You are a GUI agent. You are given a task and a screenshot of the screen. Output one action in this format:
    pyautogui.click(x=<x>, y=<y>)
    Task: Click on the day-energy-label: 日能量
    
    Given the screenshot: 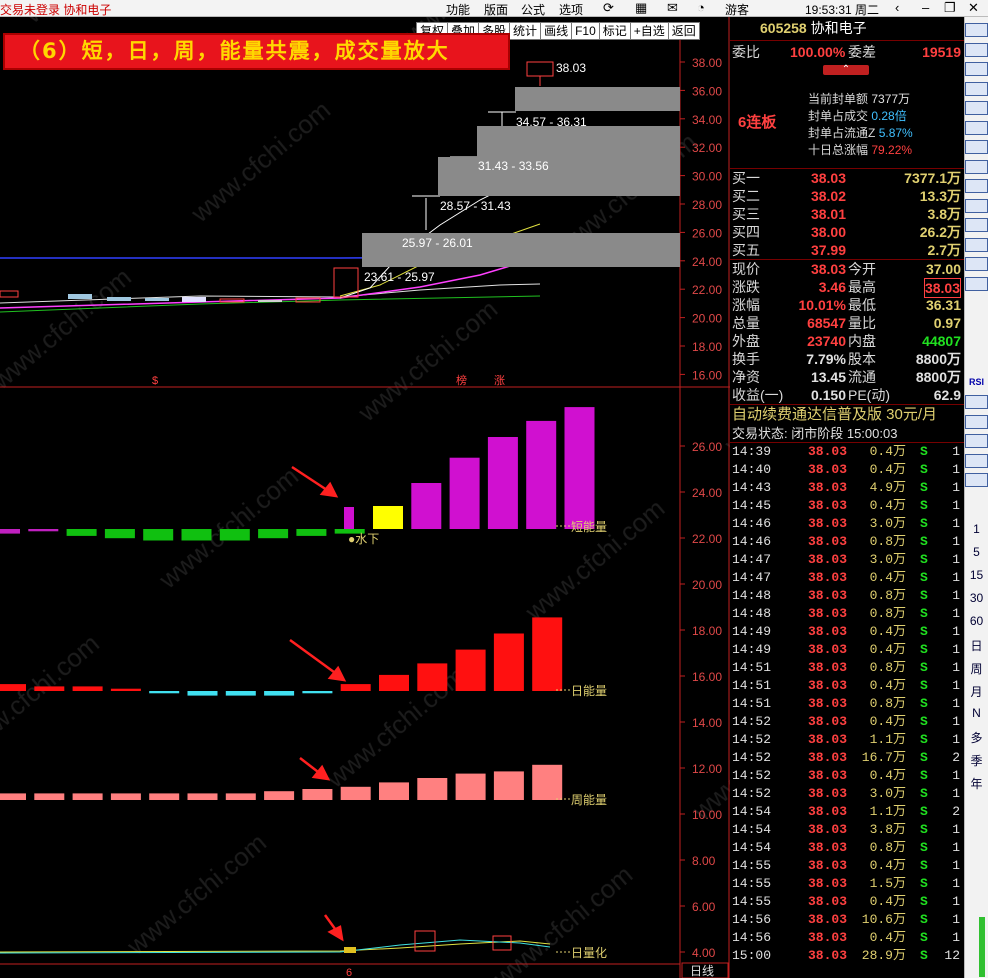 What is the action you would take?
    pyautogui.click(x=589, y=691)
    